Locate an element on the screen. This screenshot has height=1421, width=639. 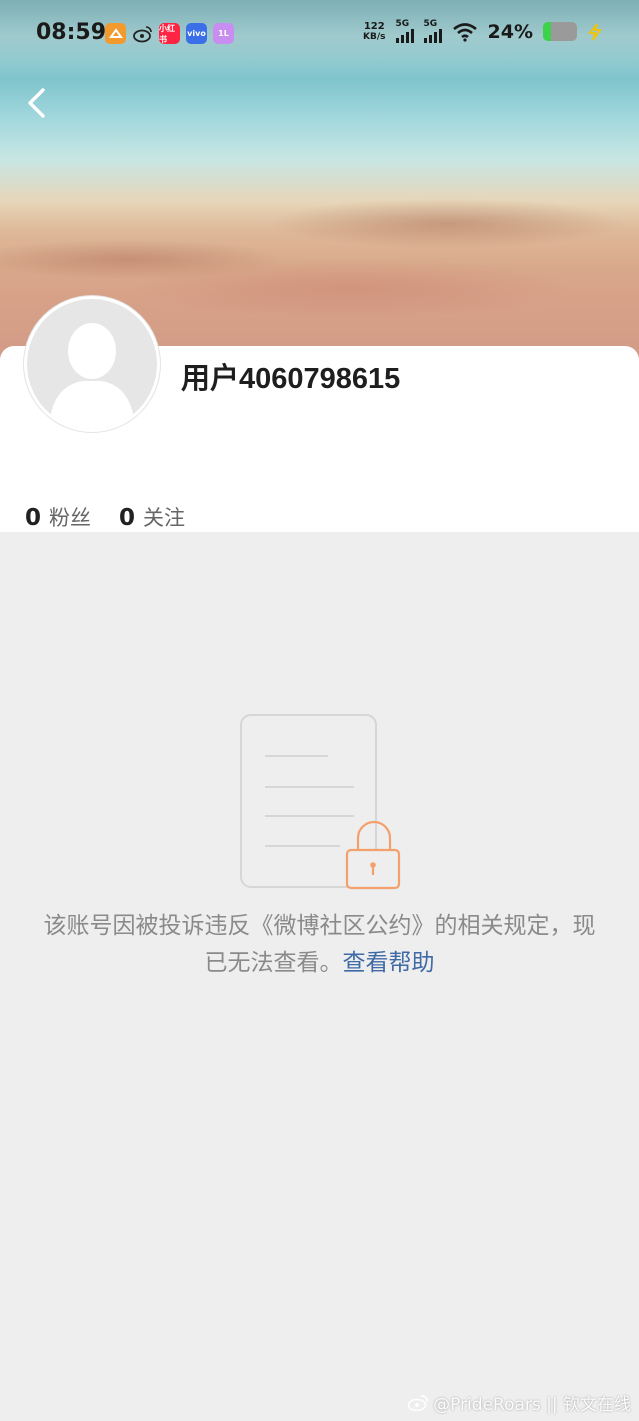
vivo-icon-text: vivo is located at coordinates (196, 33).